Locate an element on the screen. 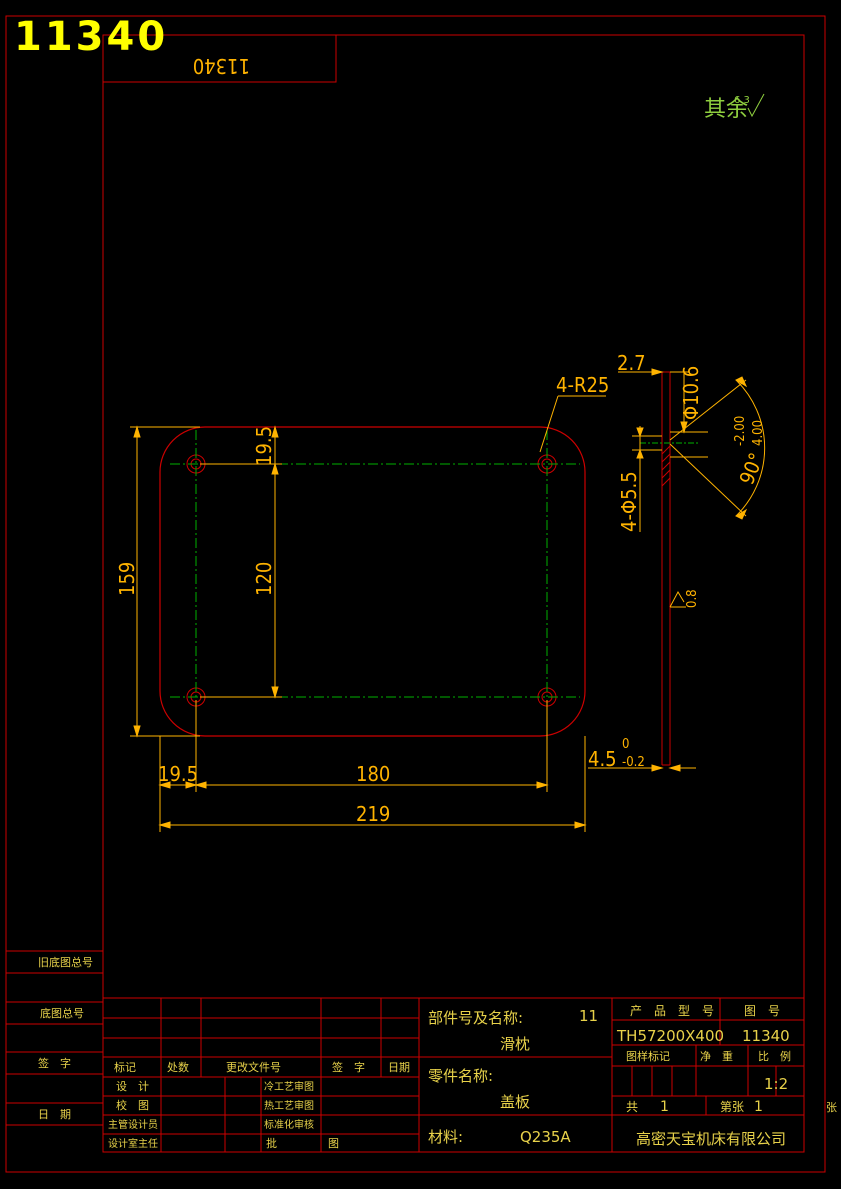  material: Q235A is located at coordinates (545, 1137).